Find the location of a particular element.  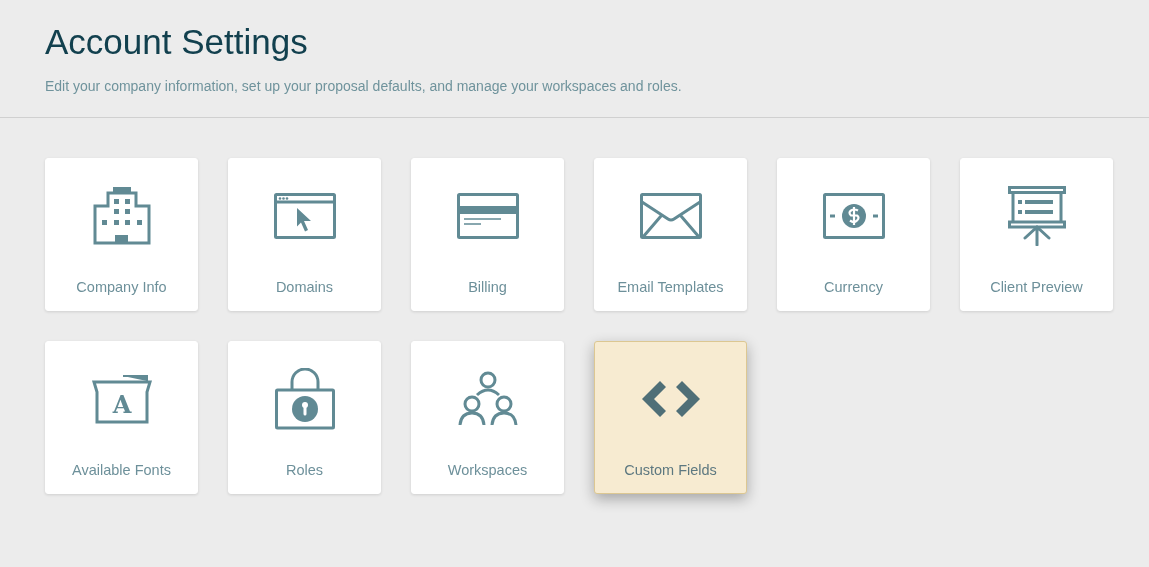

credit-card-icon is located at coordinates (487, 216).